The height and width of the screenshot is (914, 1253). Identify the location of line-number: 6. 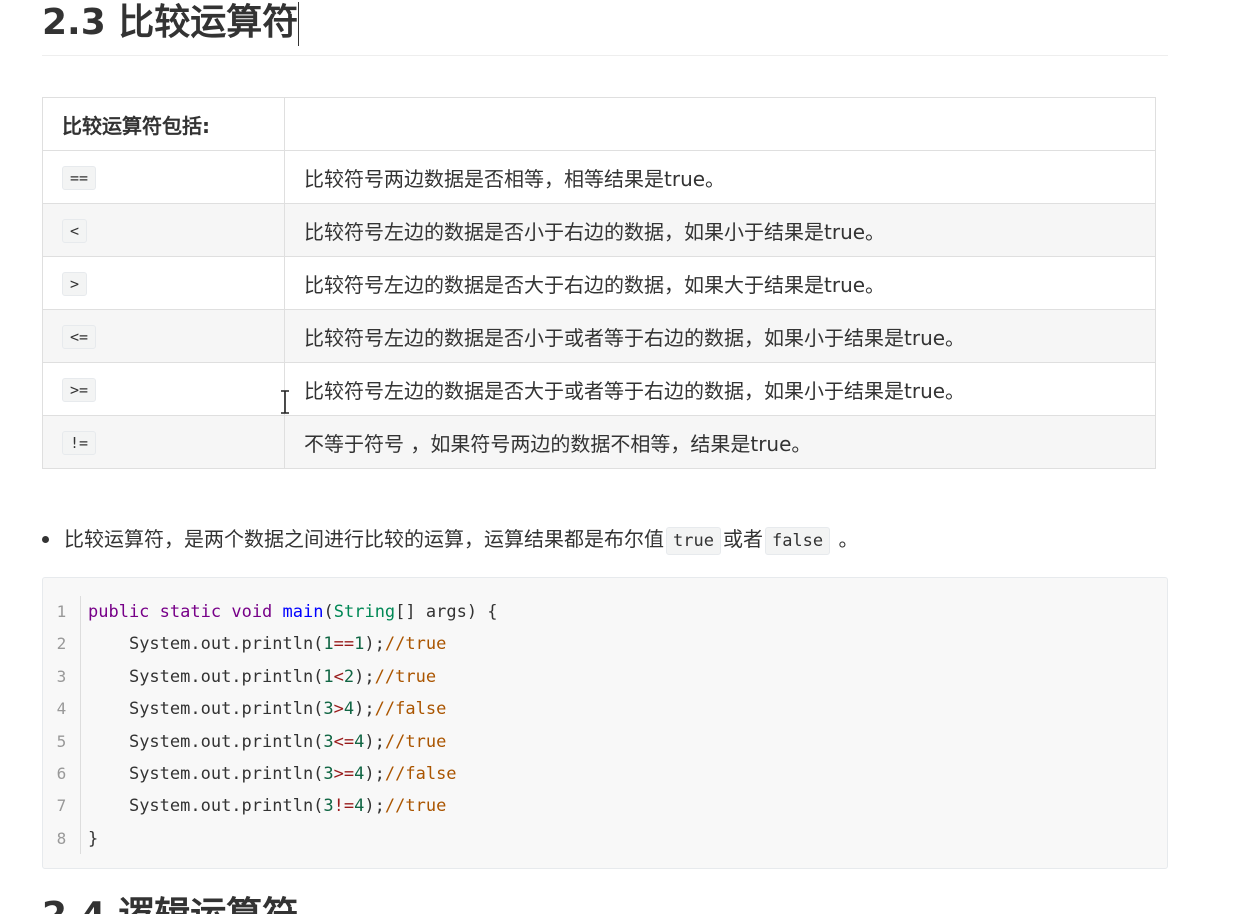
(61, 773).